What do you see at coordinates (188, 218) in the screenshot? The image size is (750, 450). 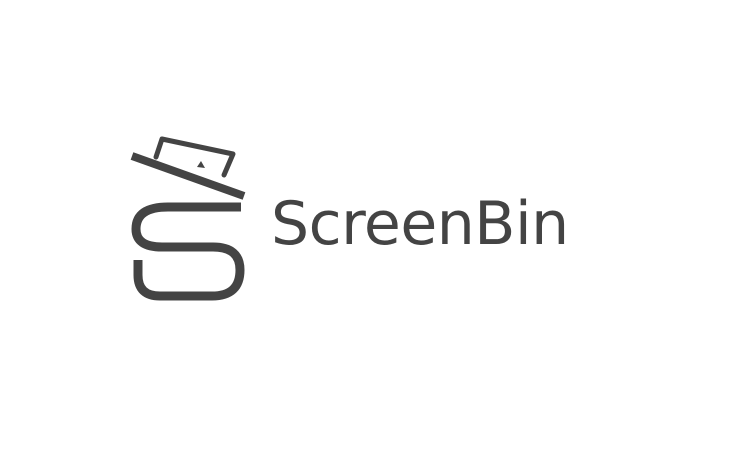 I see `screenbin-logo-icon` at bounding box center [188, 218].